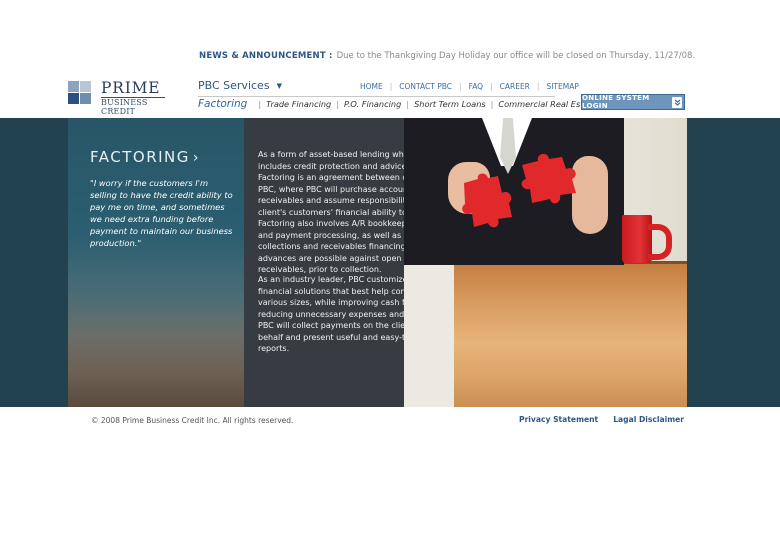 The image size is (780, 550). Describe the element at coordinates (677, 102) in the screenshot. I see `chevron-down-icon` at that location.